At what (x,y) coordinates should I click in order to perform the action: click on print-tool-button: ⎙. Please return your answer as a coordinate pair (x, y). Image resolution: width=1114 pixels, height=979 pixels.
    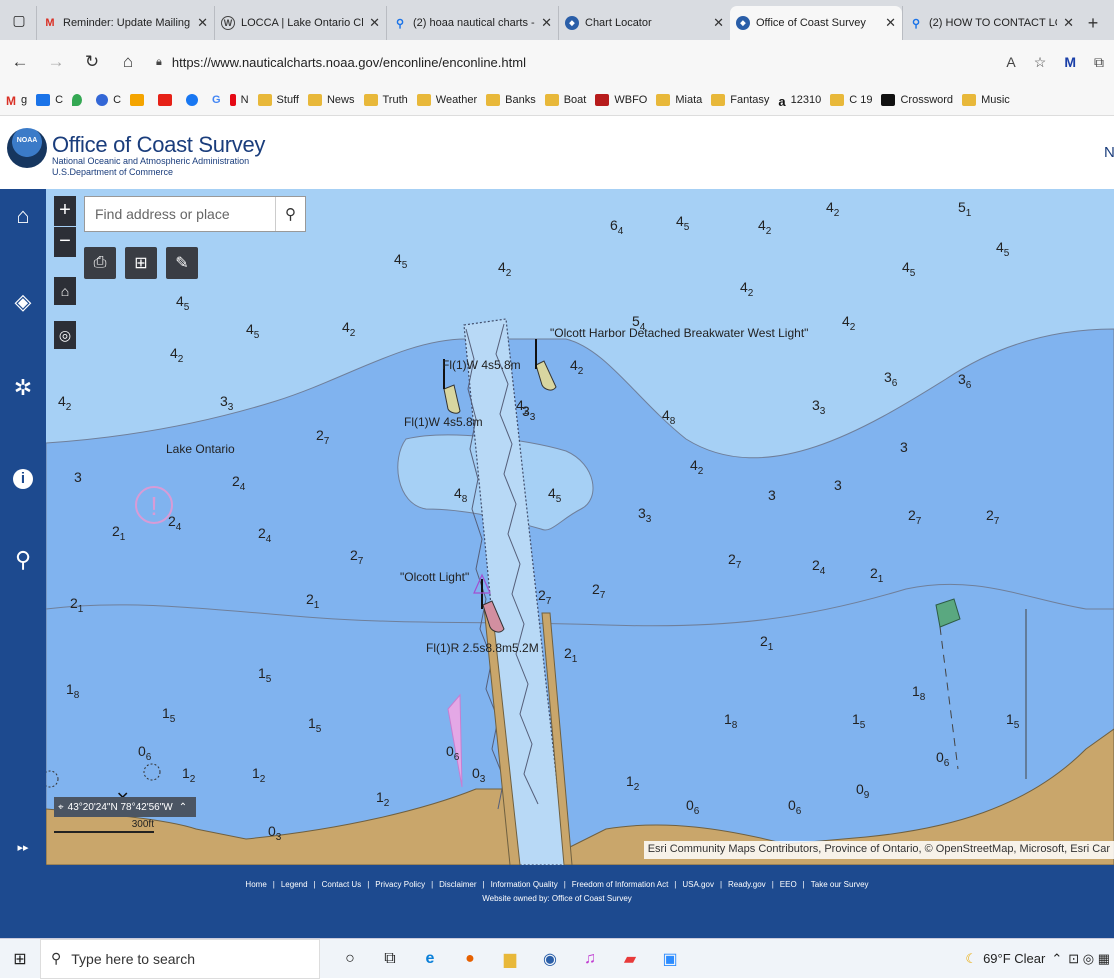
    Looking at the image, I should click on (100, 263).